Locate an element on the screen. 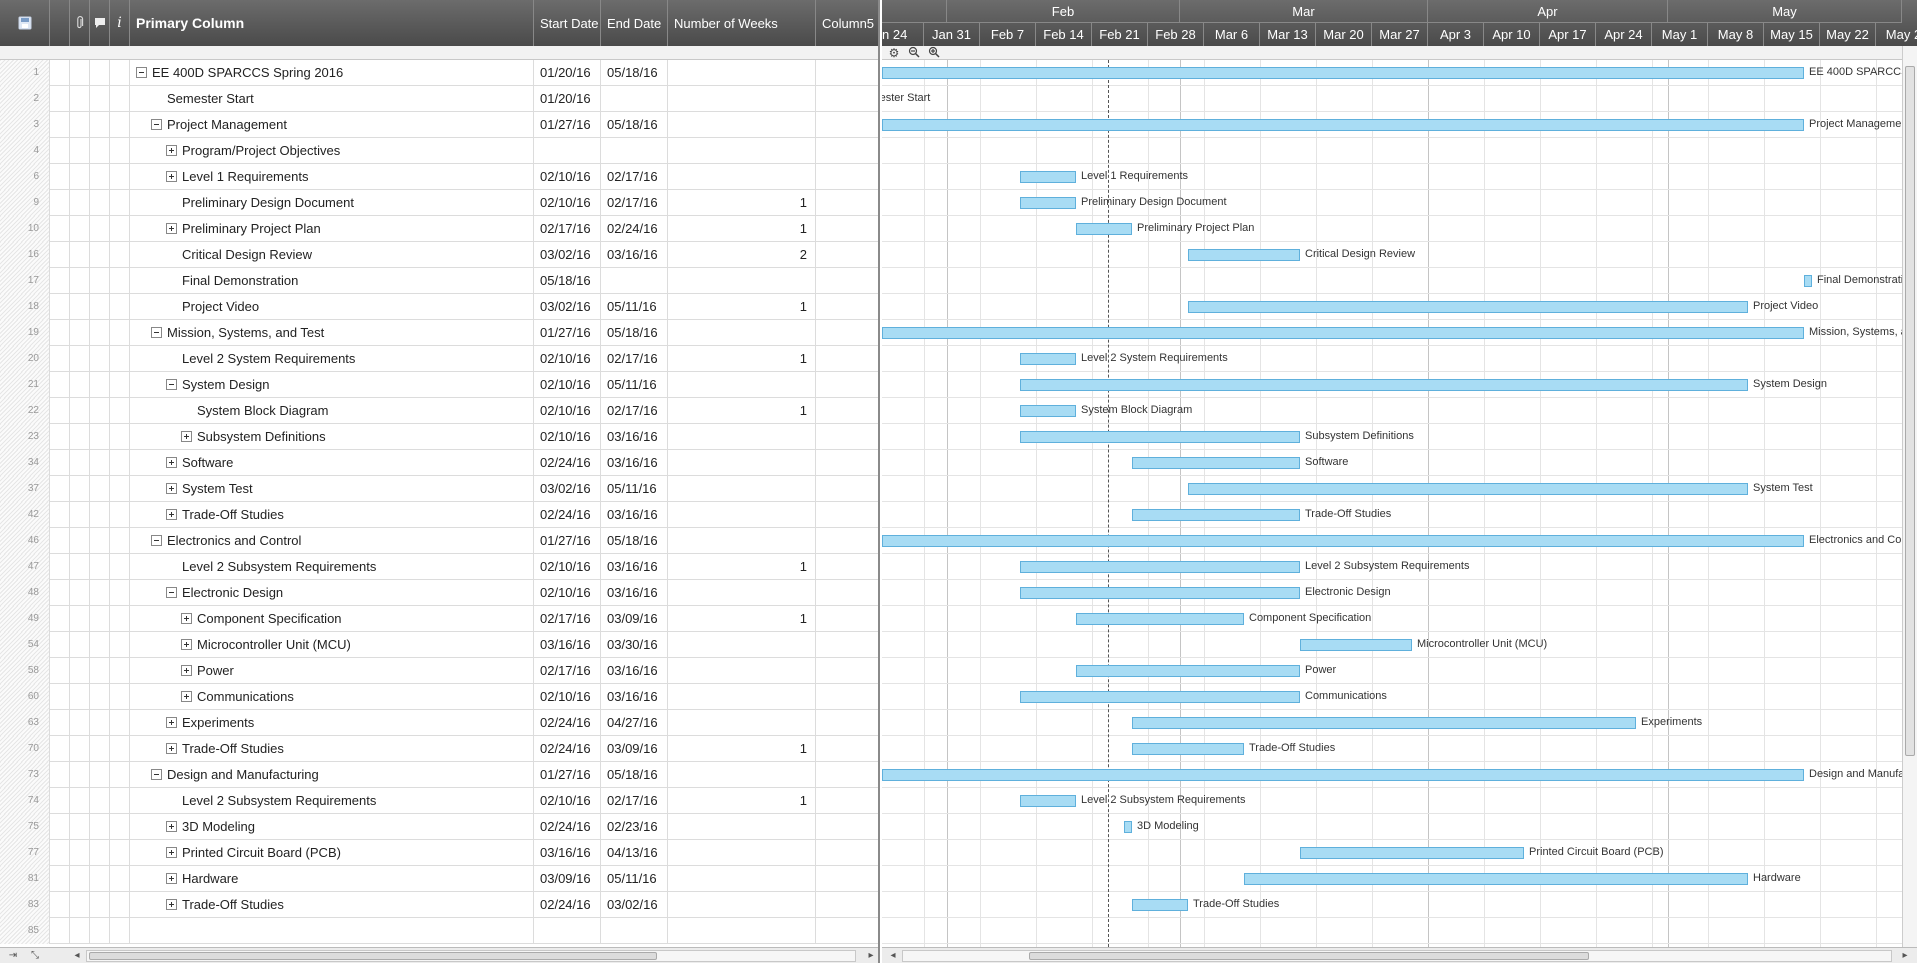 The width and height of the screenshot is (1917, 963). attachments-column-header is located at coordinates (80, 23).